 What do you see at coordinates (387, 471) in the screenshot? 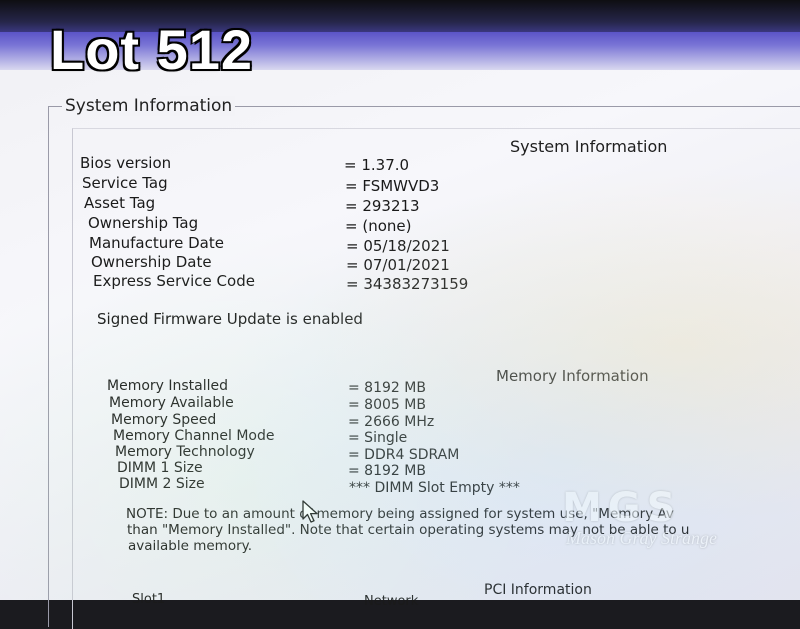
I see `dimm1-size-value: = 8192 MB` at bounding box center [387, 471].